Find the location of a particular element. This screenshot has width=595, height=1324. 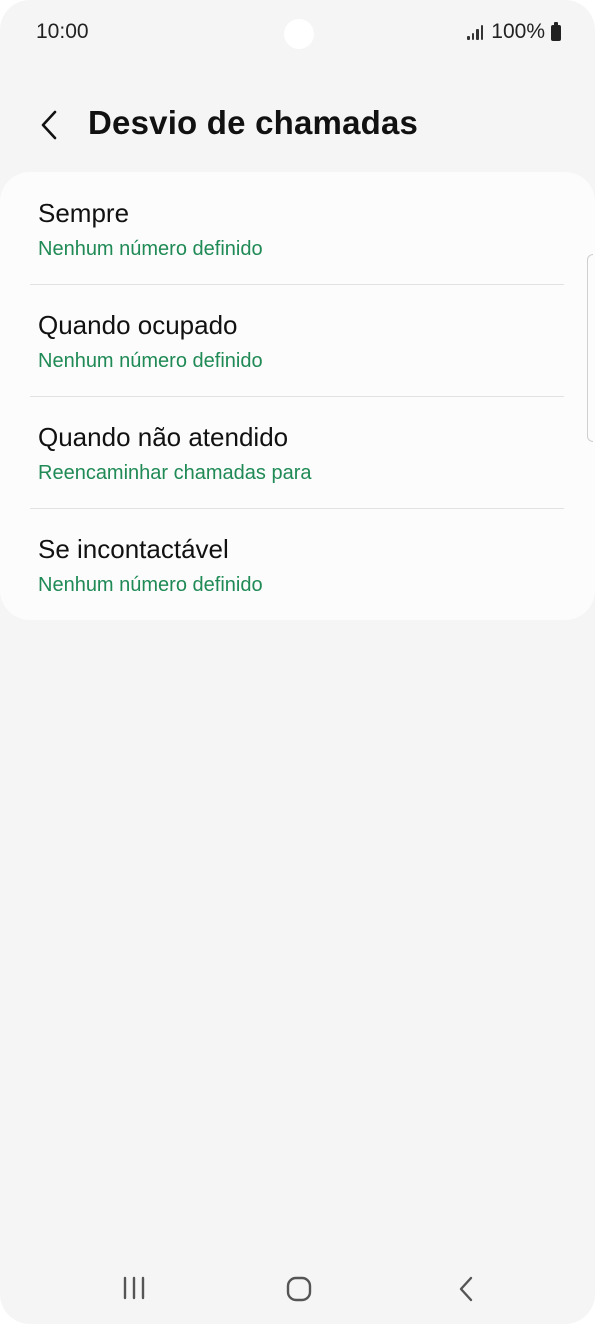

app-bar: Desvio de chamadas is located at coordinates (297, 125).